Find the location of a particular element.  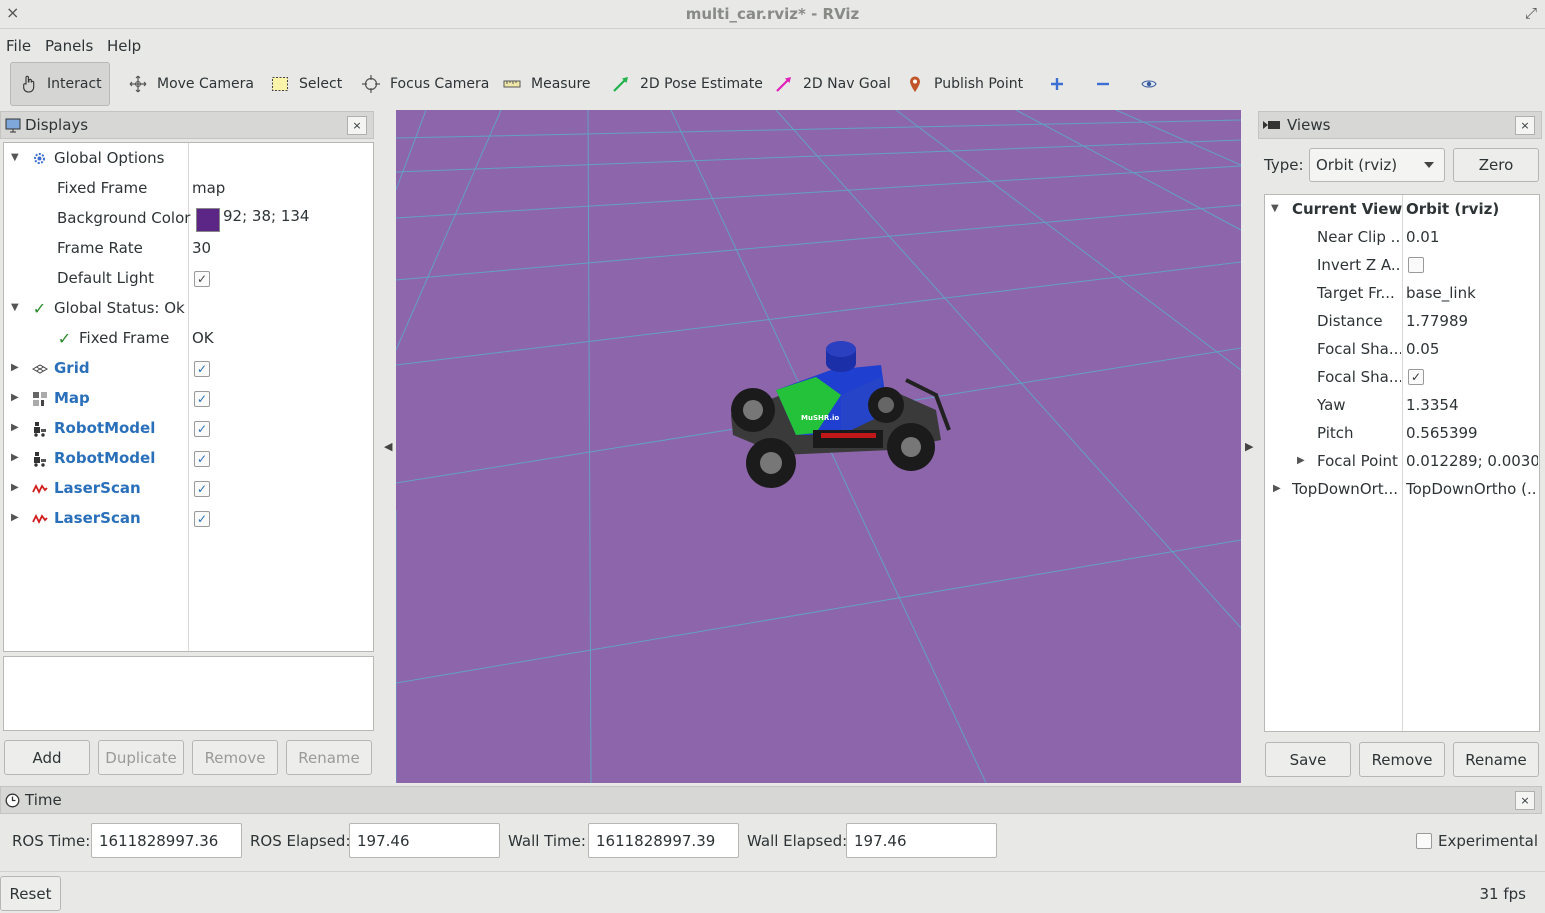

duplicate-display-button: Duplicate is located at coordinates (141, 757).